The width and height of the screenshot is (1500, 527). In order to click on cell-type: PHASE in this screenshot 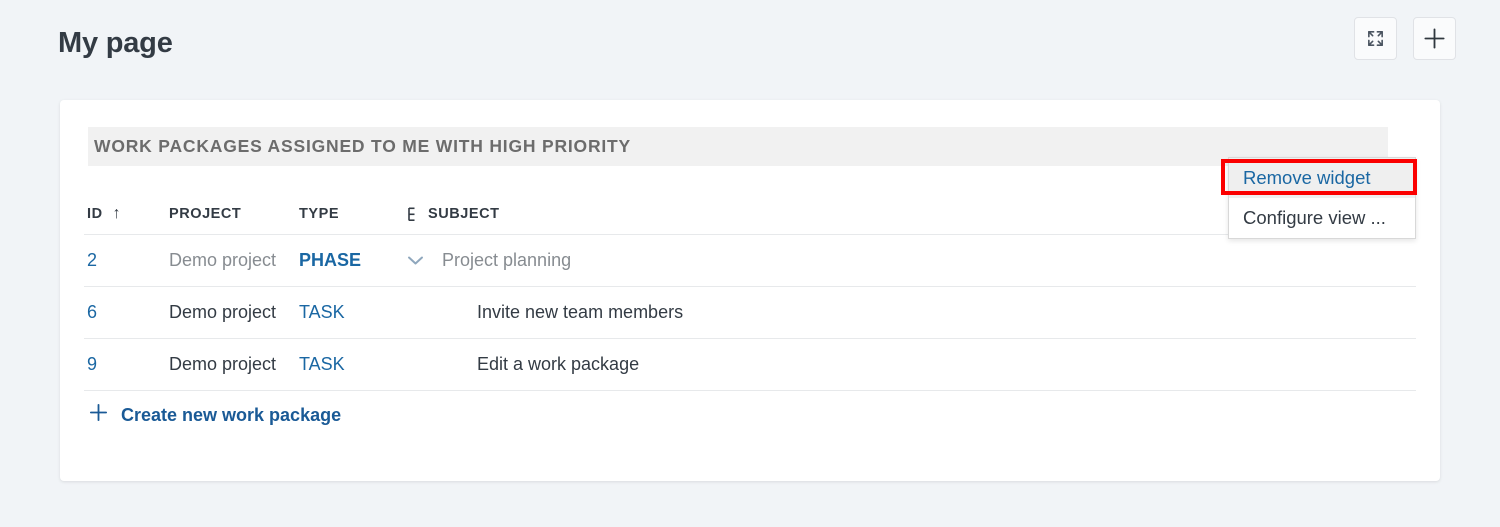, I will do `click(353, 260)`.